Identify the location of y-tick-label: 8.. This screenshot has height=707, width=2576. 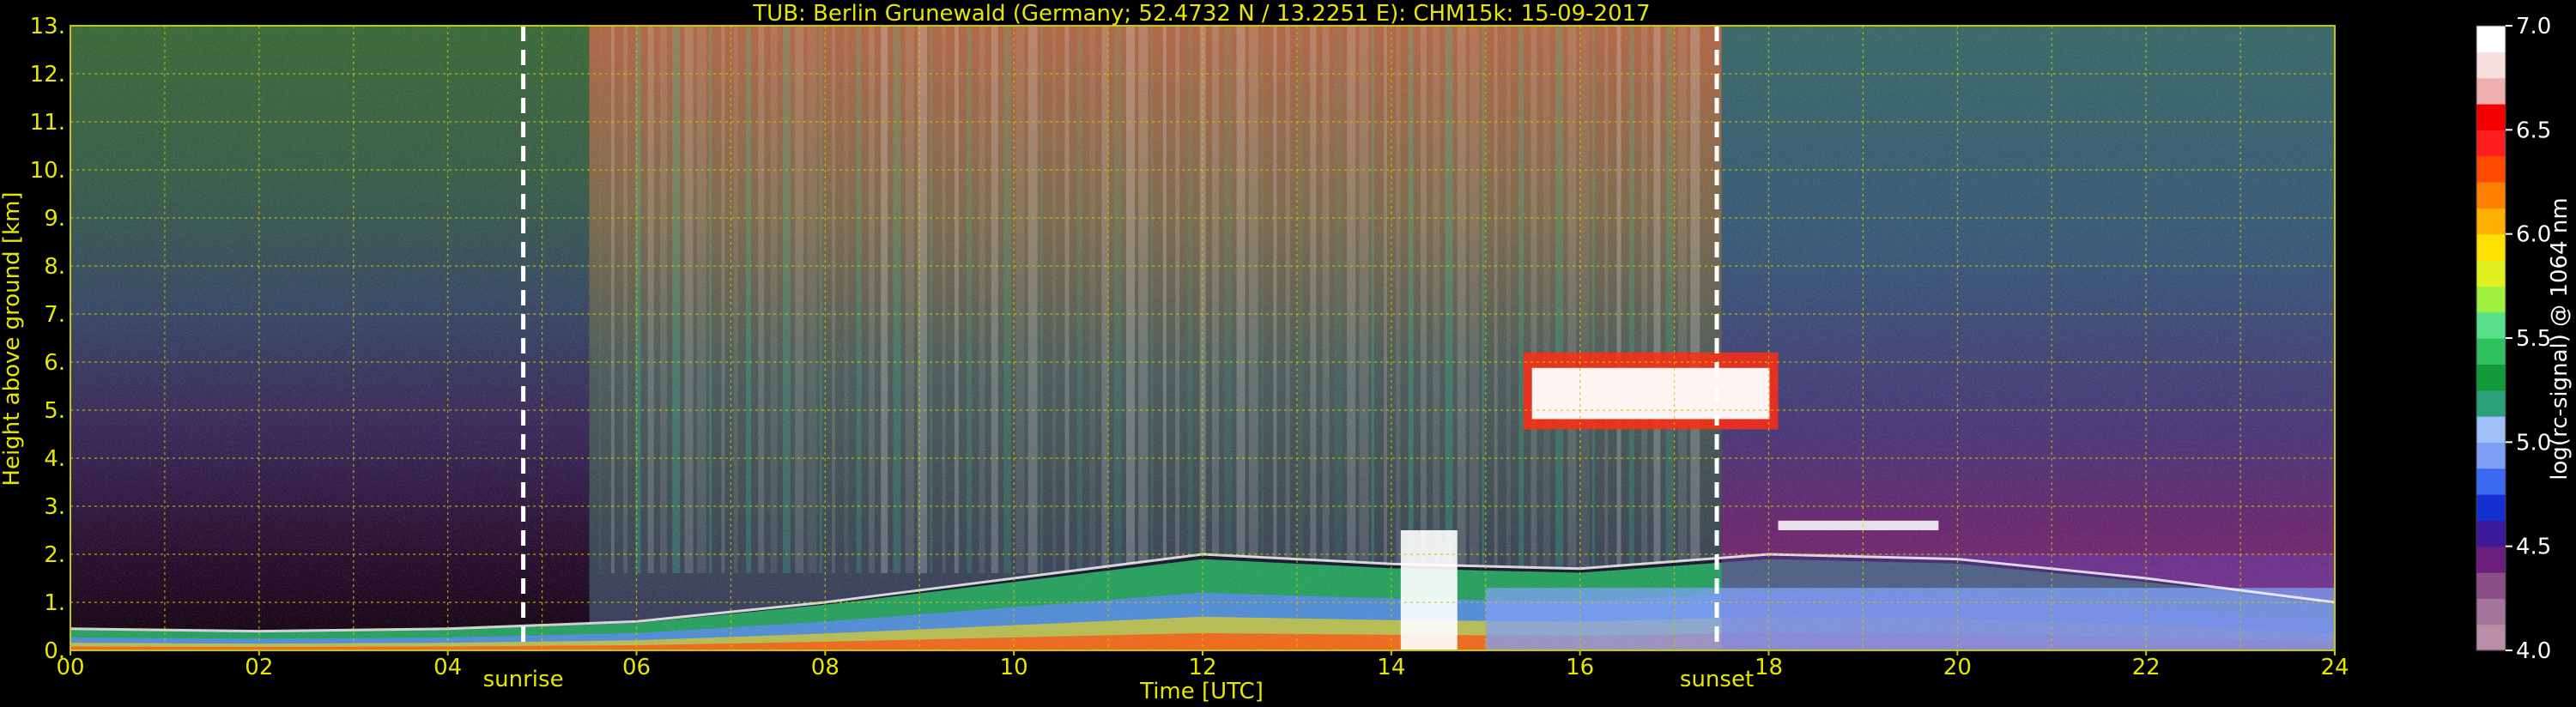
(54, 267).